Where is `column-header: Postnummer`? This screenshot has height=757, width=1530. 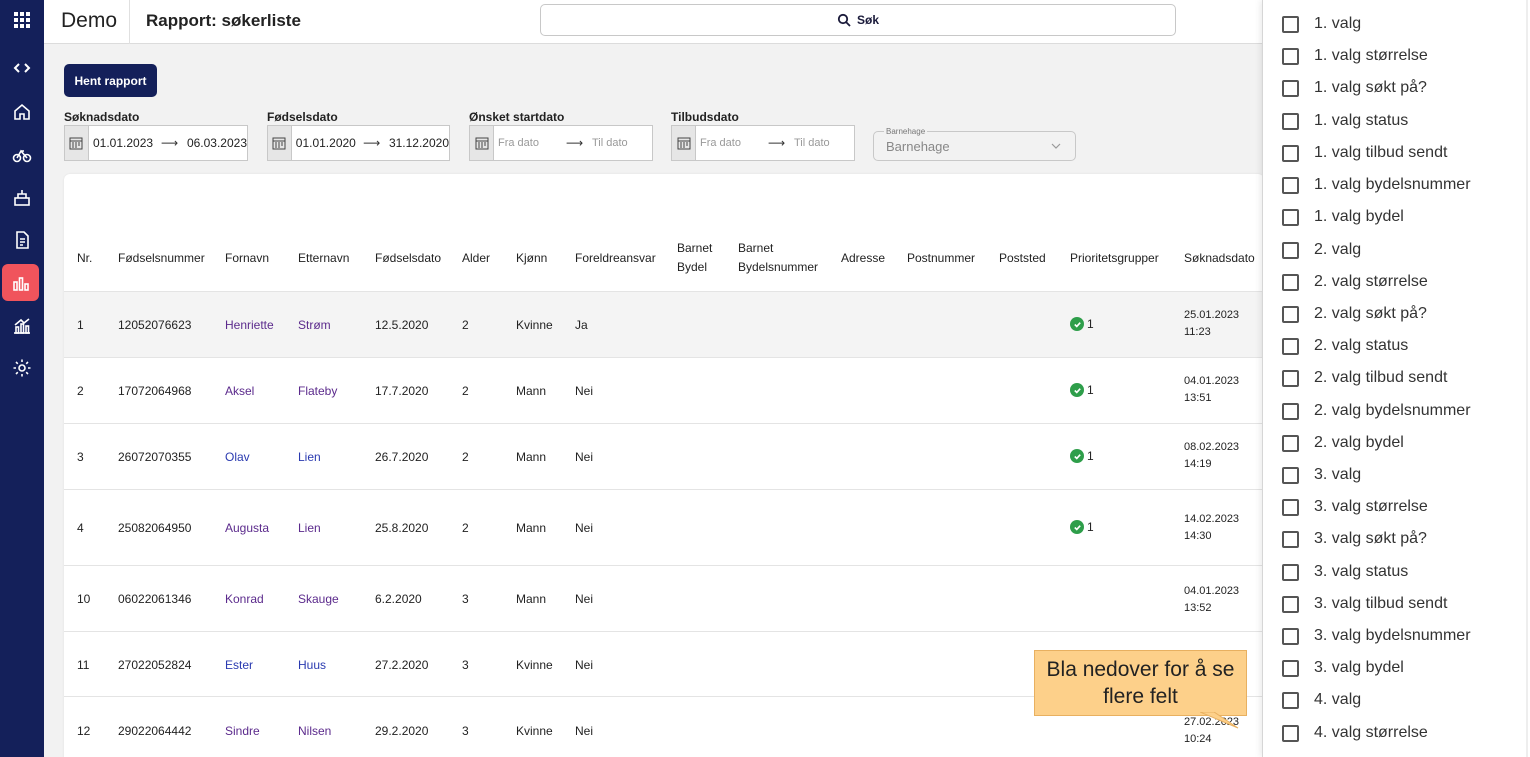 column-header: Postnummer is located at coordinates (941, 258).